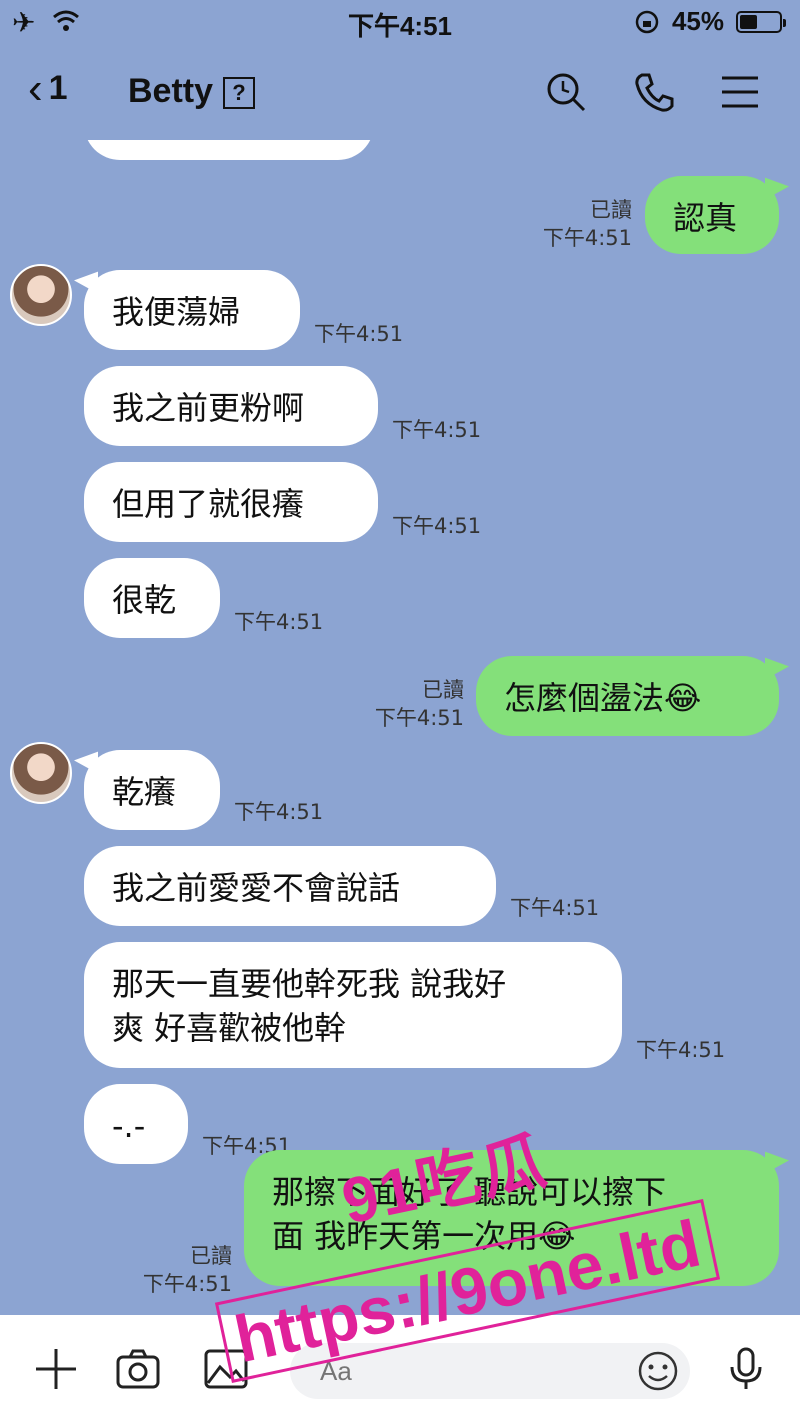  Describe the element at coordinates (152, 598) in the screenshot. I see `message-bubble-in: 很乾` at that location.